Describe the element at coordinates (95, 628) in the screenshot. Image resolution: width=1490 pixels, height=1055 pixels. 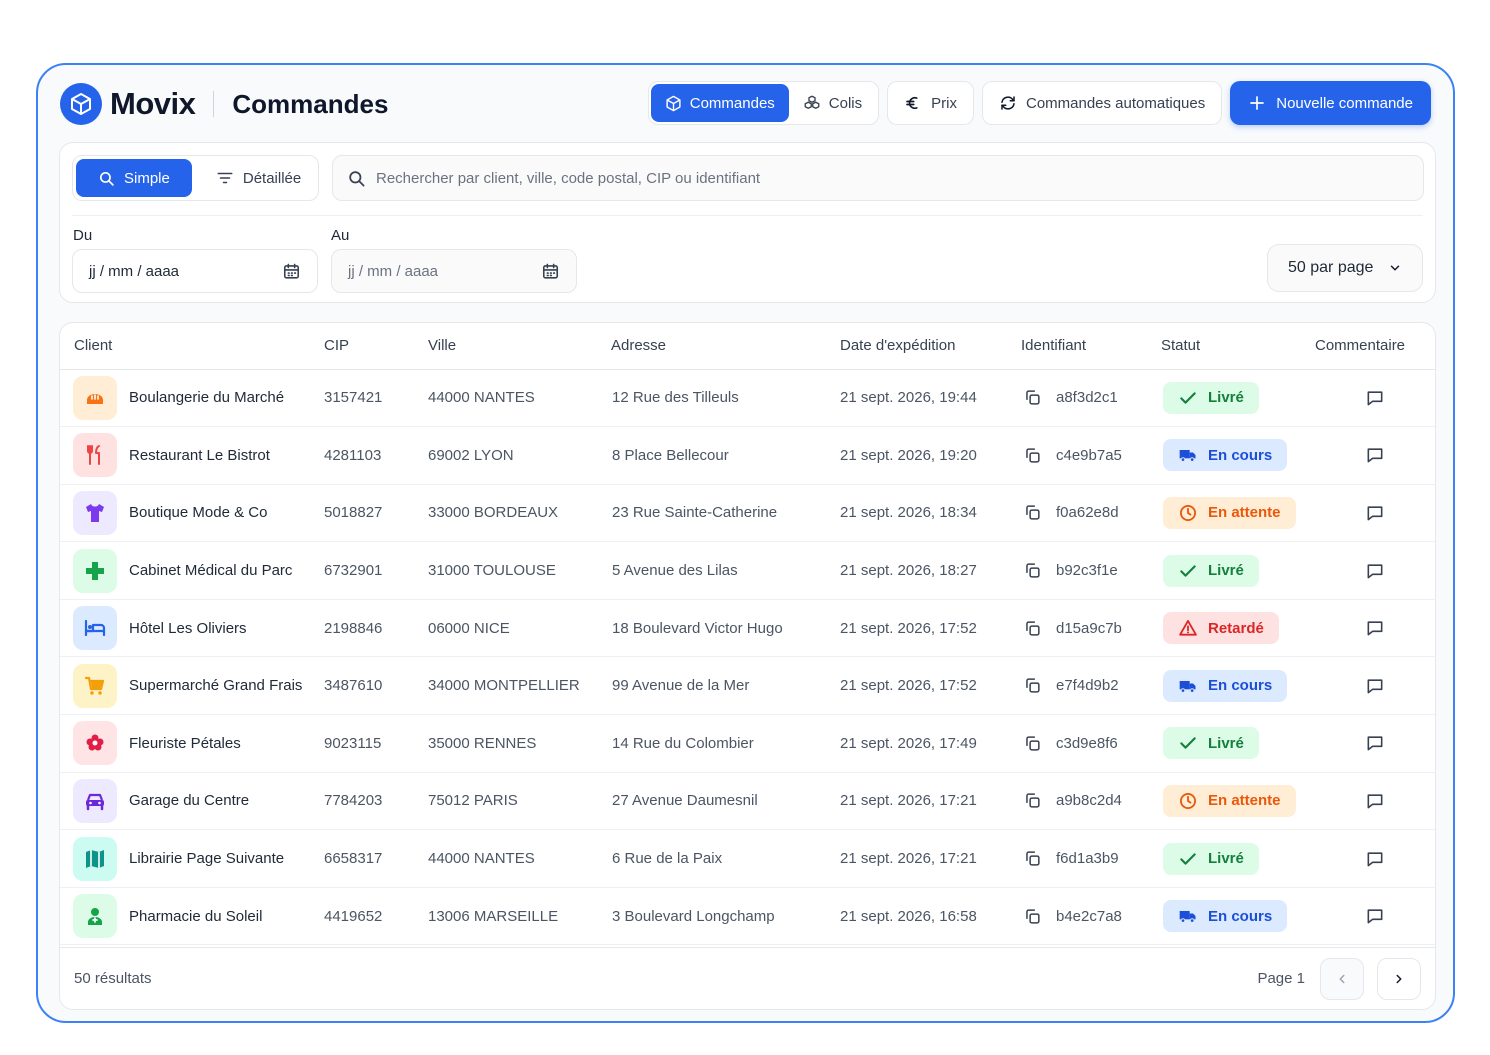
I see `bed-icon` at that location.